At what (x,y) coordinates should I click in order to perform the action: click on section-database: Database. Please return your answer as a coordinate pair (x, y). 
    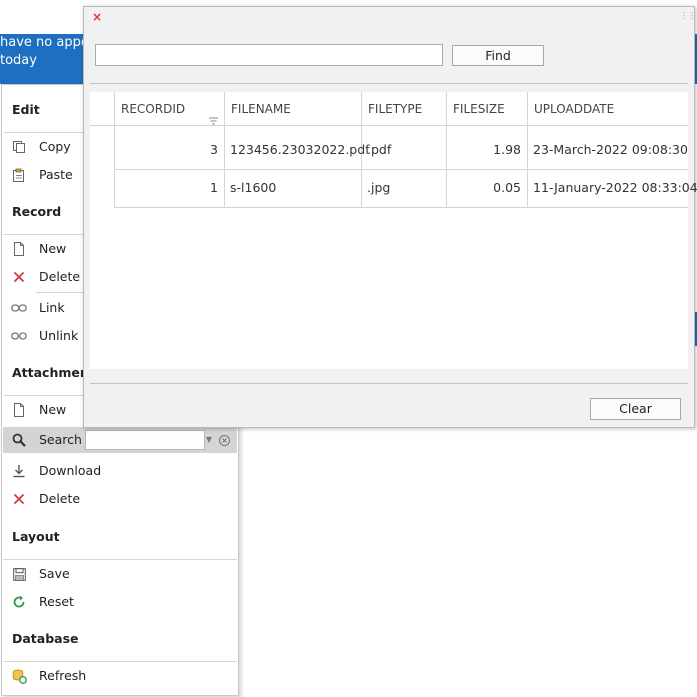
    Looking at the image, I should click on (45, 638).